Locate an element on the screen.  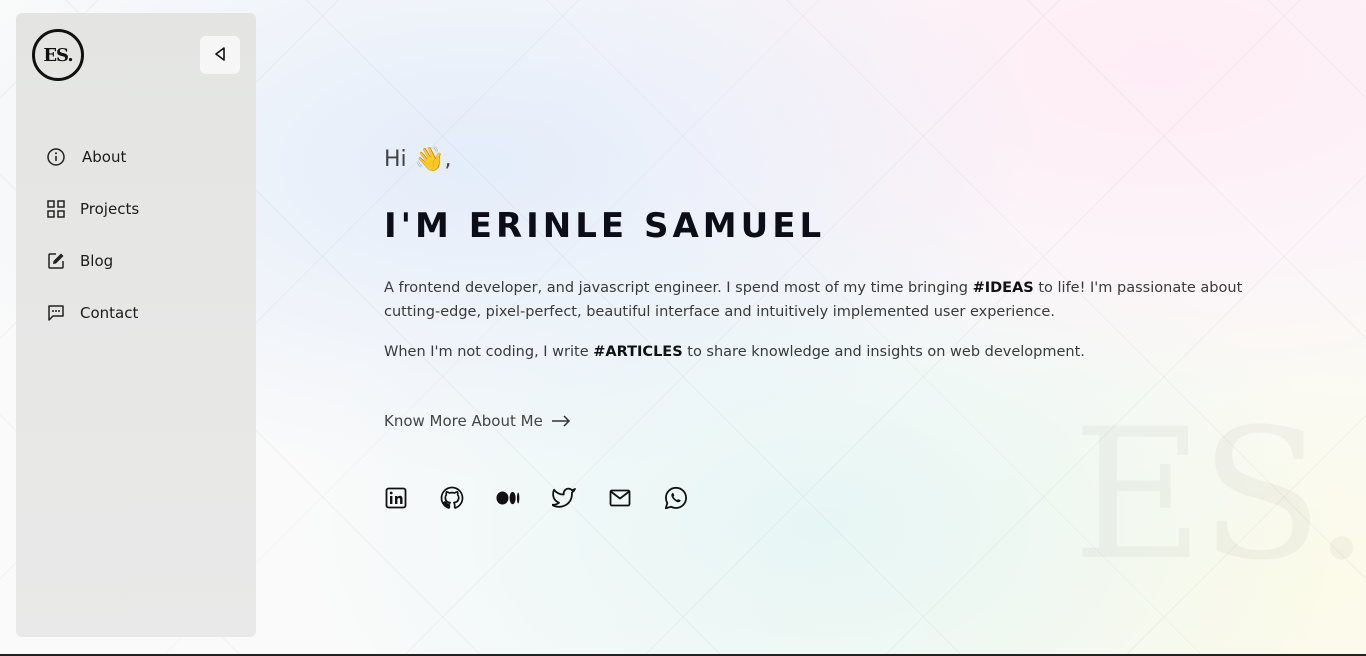
sidebar-nav: About Projects Blog Contact is located at coordinates (141, 235).